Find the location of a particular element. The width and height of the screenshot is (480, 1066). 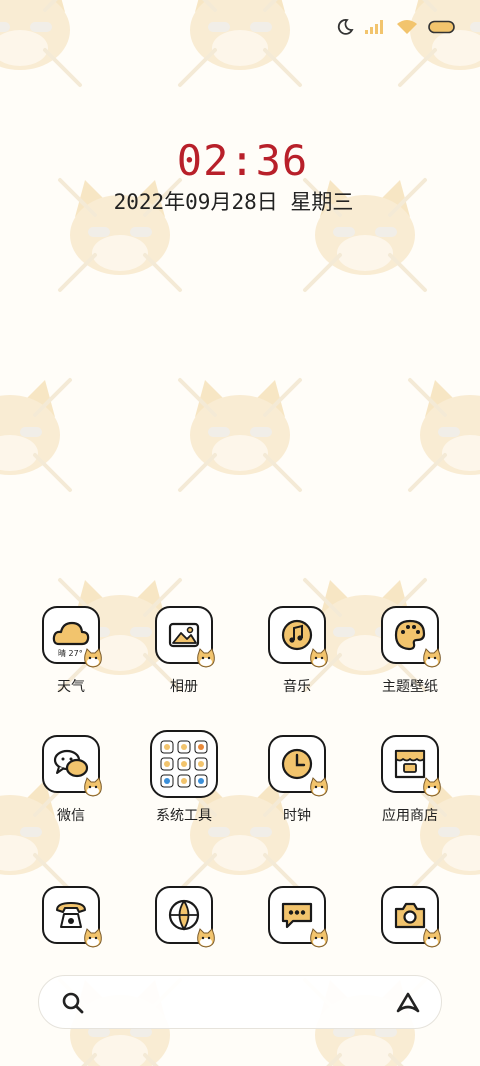

app-theme-wallpaper: 主题壁纸 is located at coordinates (410, 651).